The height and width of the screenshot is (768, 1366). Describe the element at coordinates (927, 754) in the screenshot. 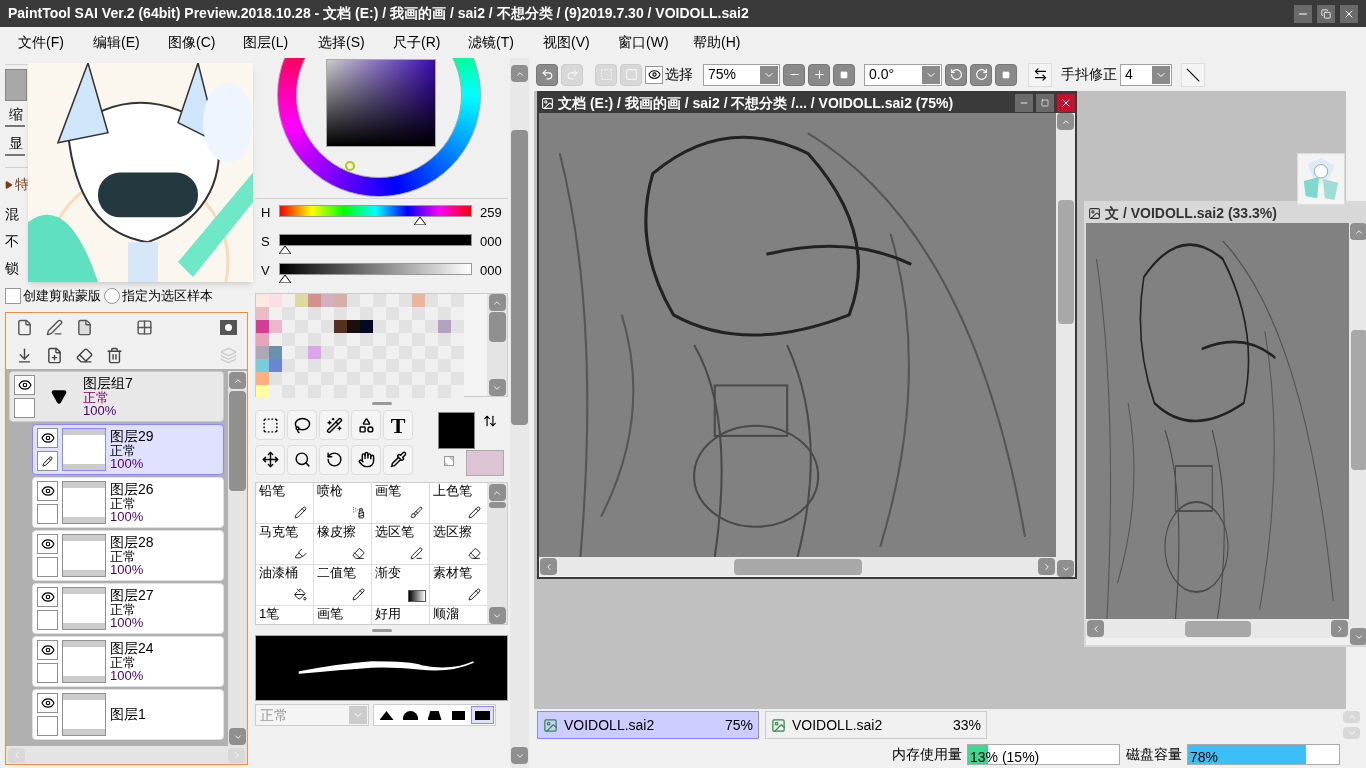

I see `memory-label: 内存使用量` at that location.